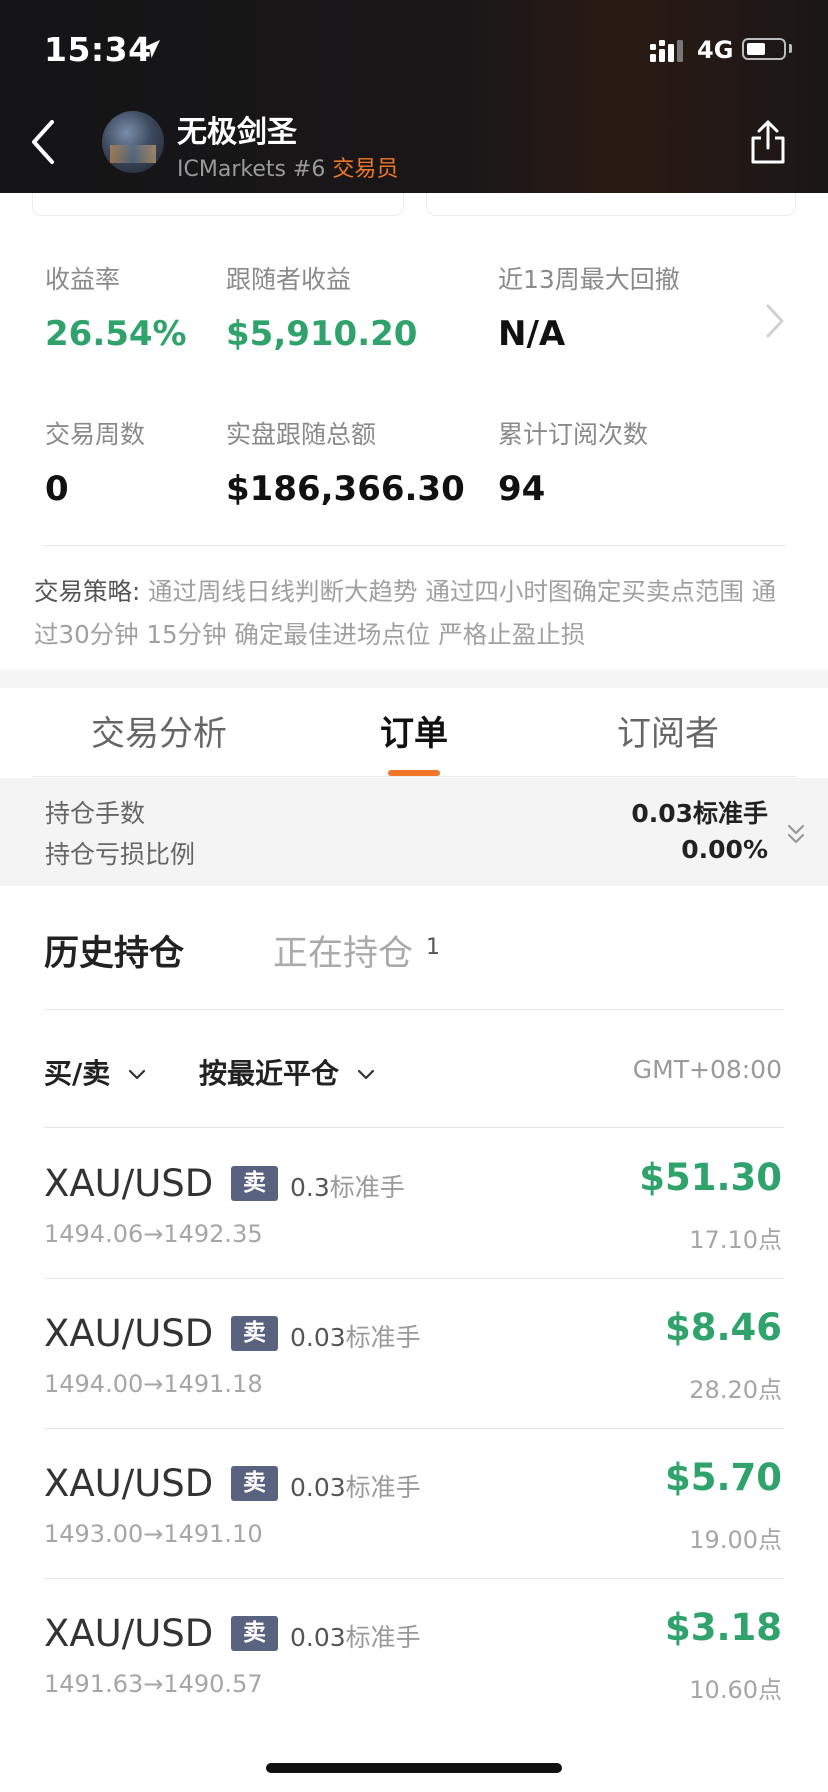 The height and width of the screenshot is (1792, 828). What do you see at coordinates (83, 279) in the screenshot?
I see `return-label: 收益率` at bounding box center [83, 279].